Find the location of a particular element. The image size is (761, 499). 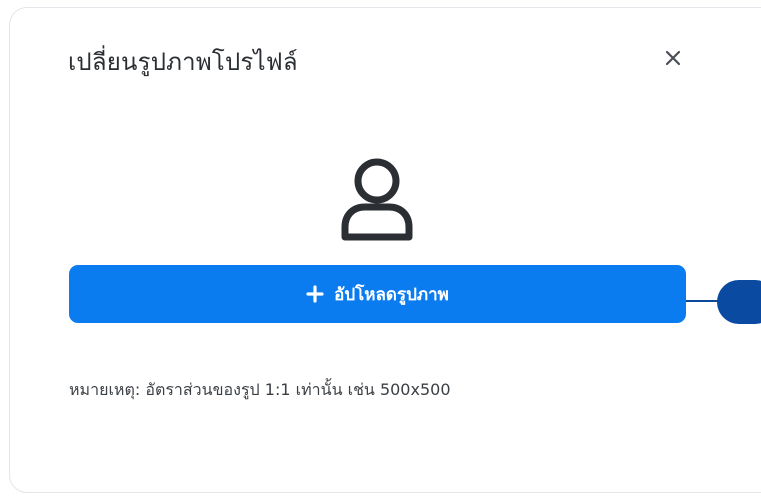

close-button is located at coordinates (673, 58).